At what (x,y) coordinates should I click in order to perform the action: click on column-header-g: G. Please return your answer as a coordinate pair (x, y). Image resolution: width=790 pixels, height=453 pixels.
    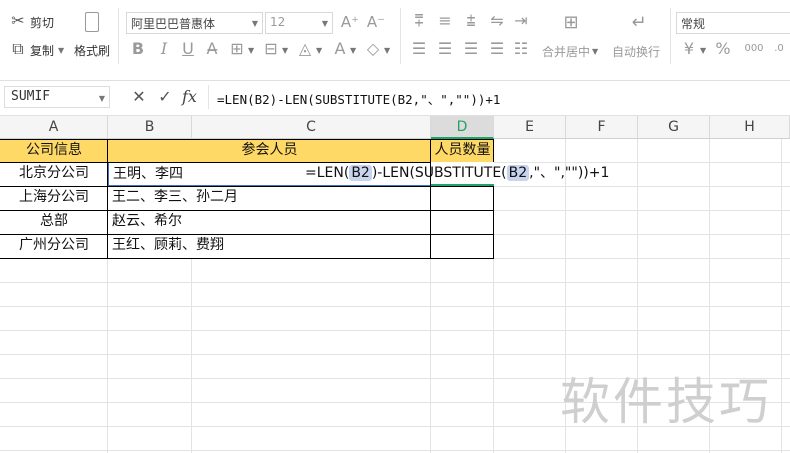
    Looking at the image, I should click on (674, 127).